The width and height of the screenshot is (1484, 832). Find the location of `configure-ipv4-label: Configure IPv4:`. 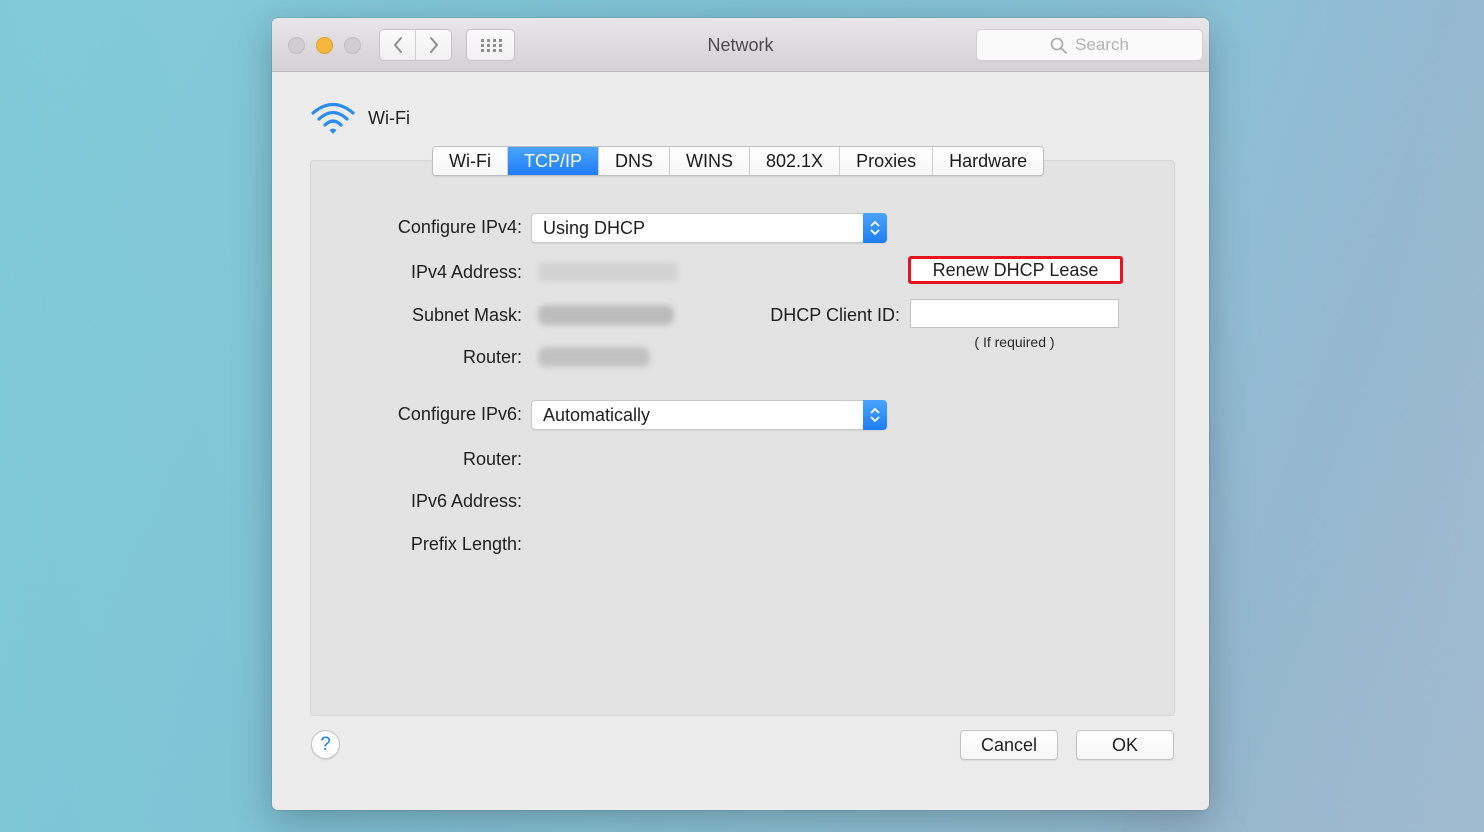

configure-ipv4-label: Configure IPv4: is located at coordinates (459, 227).